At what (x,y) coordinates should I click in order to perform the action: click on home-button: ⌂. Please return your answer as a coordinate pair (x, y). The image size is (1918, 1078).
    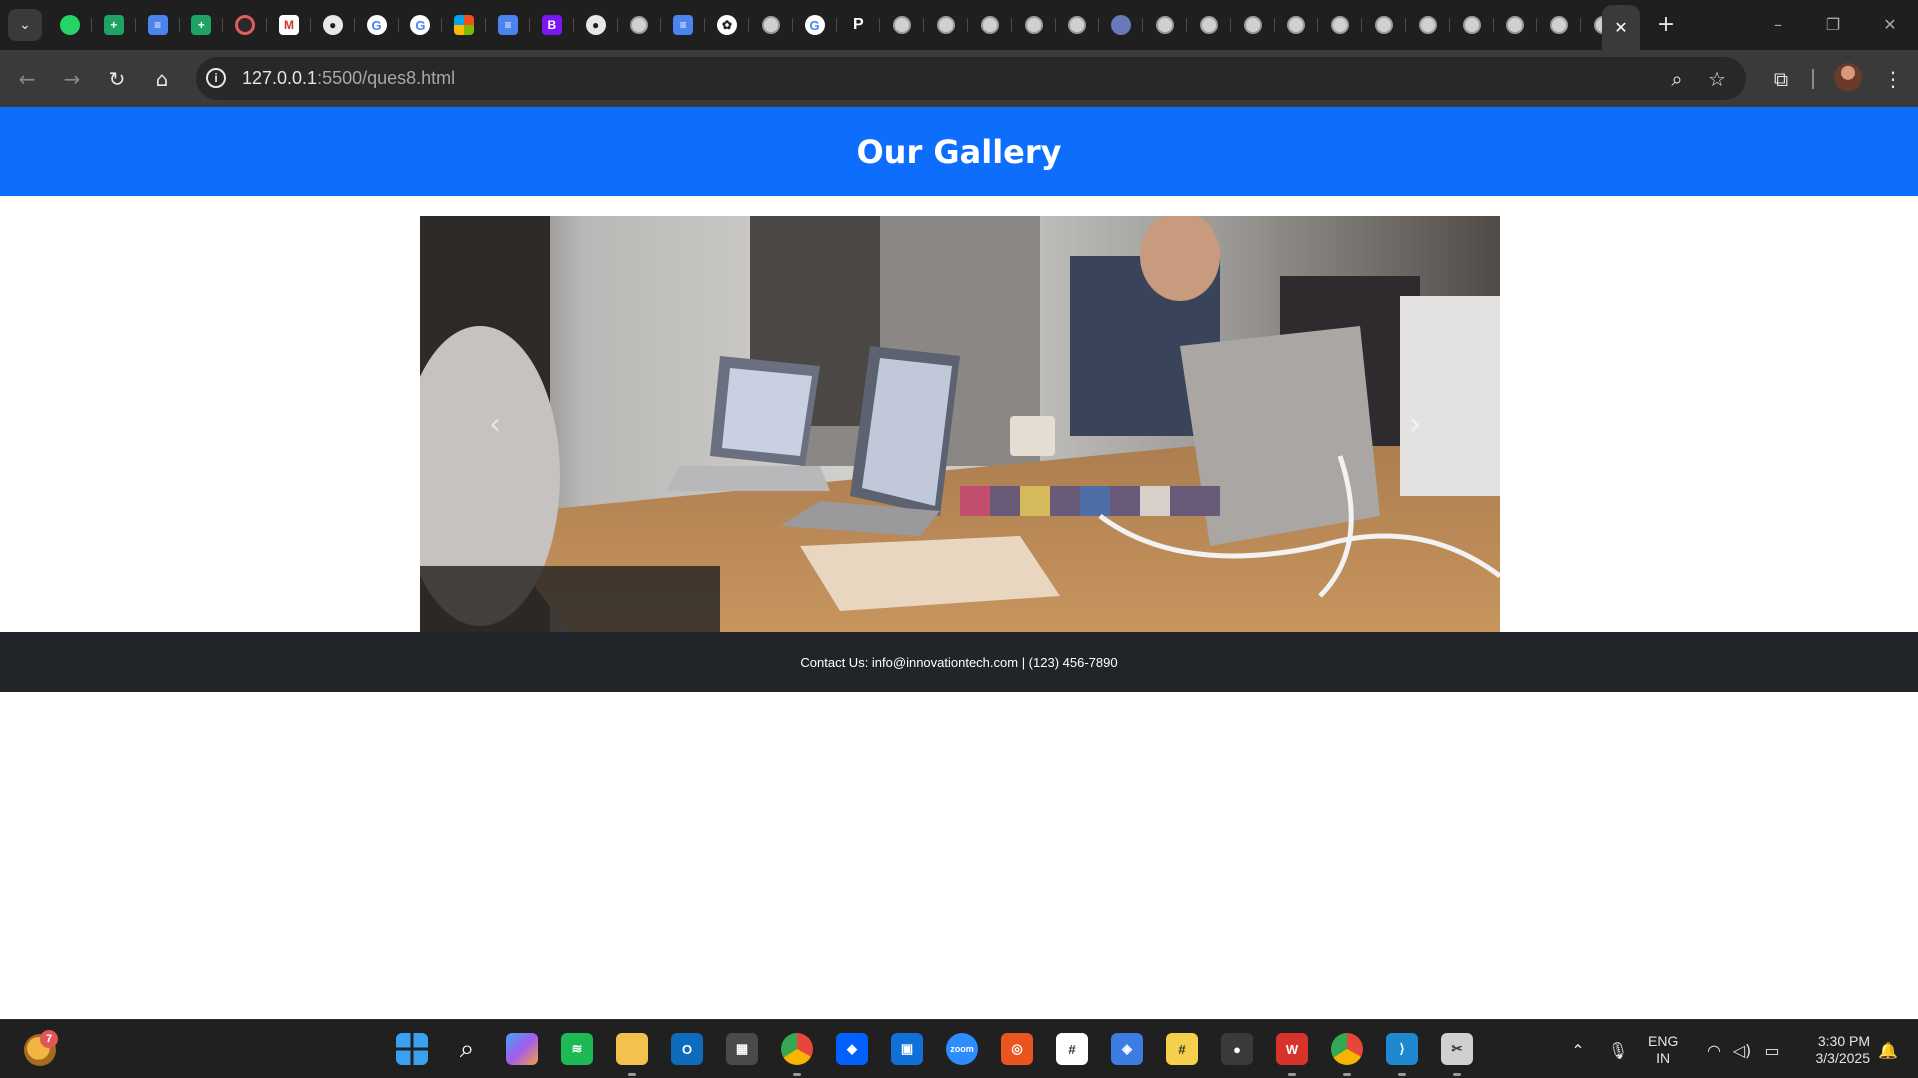
    Looking at the image, I should click on (162, 79).